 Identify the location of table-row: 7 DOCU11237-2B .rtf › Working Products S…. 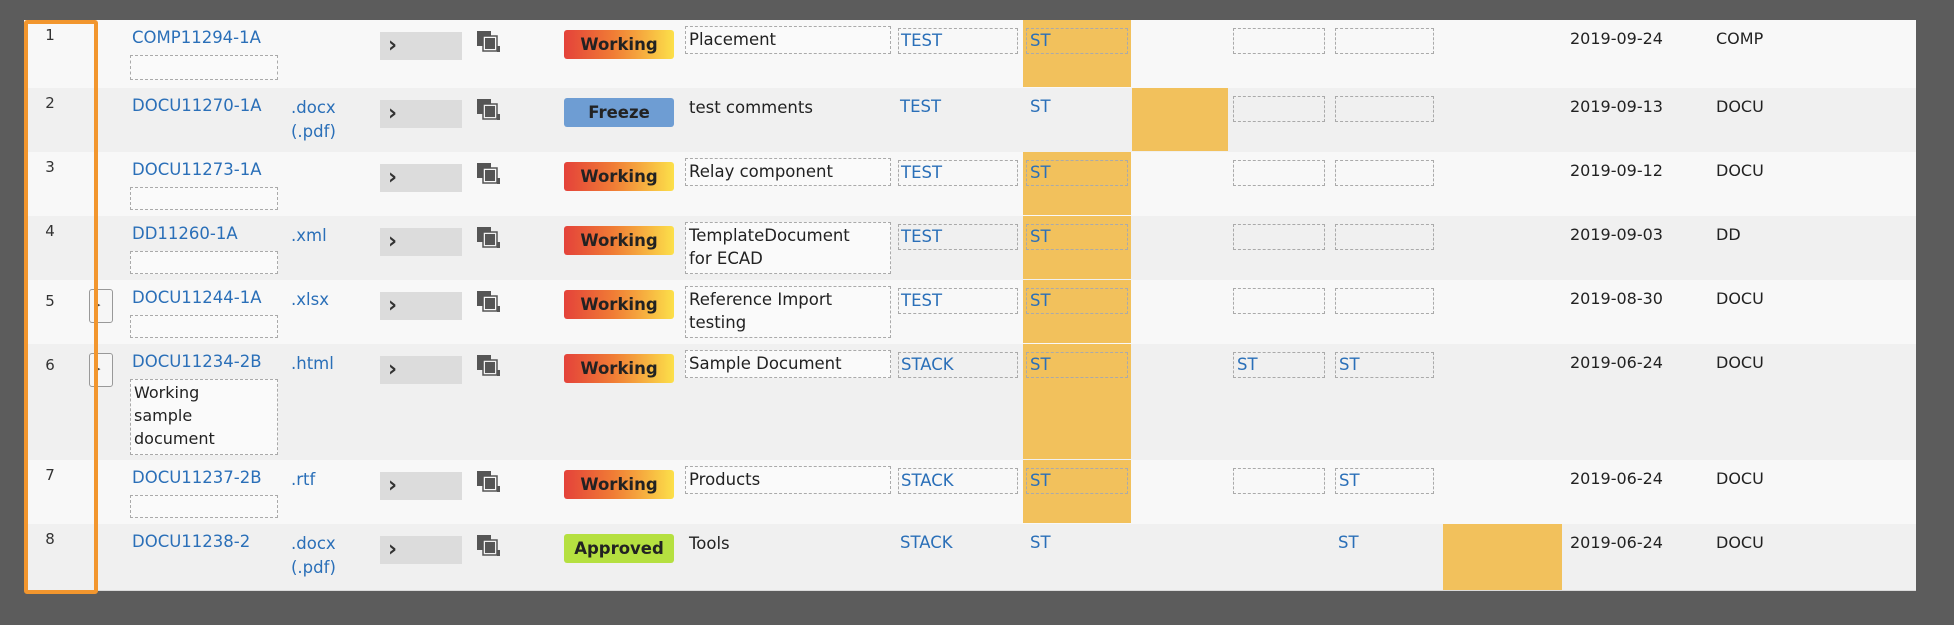
(970, 492).